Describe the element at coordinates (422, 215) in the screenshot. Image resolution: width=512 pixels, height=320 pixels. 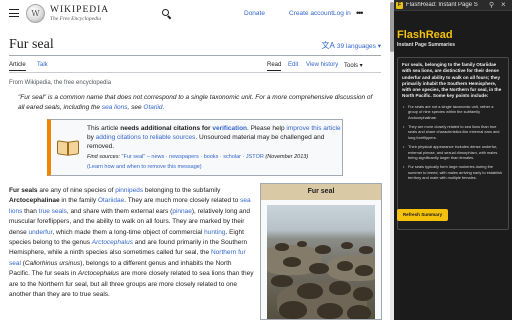
I see `refresh-summary-button: Refresh Summary` at that location.